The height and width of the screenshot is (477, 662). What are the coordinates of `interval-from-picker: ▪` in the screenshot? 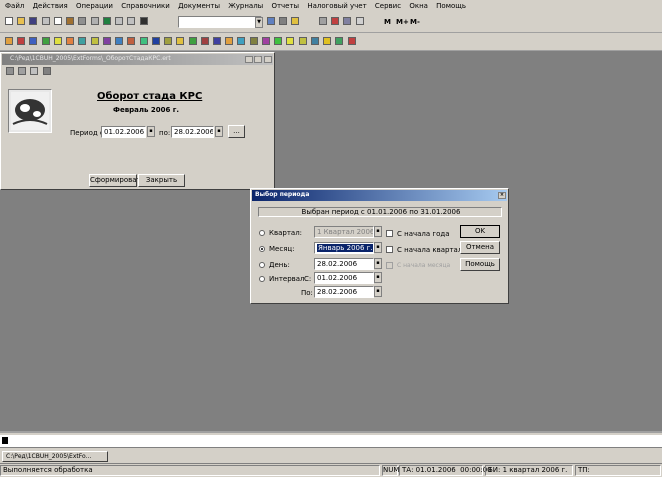 It's located at (378, 277).